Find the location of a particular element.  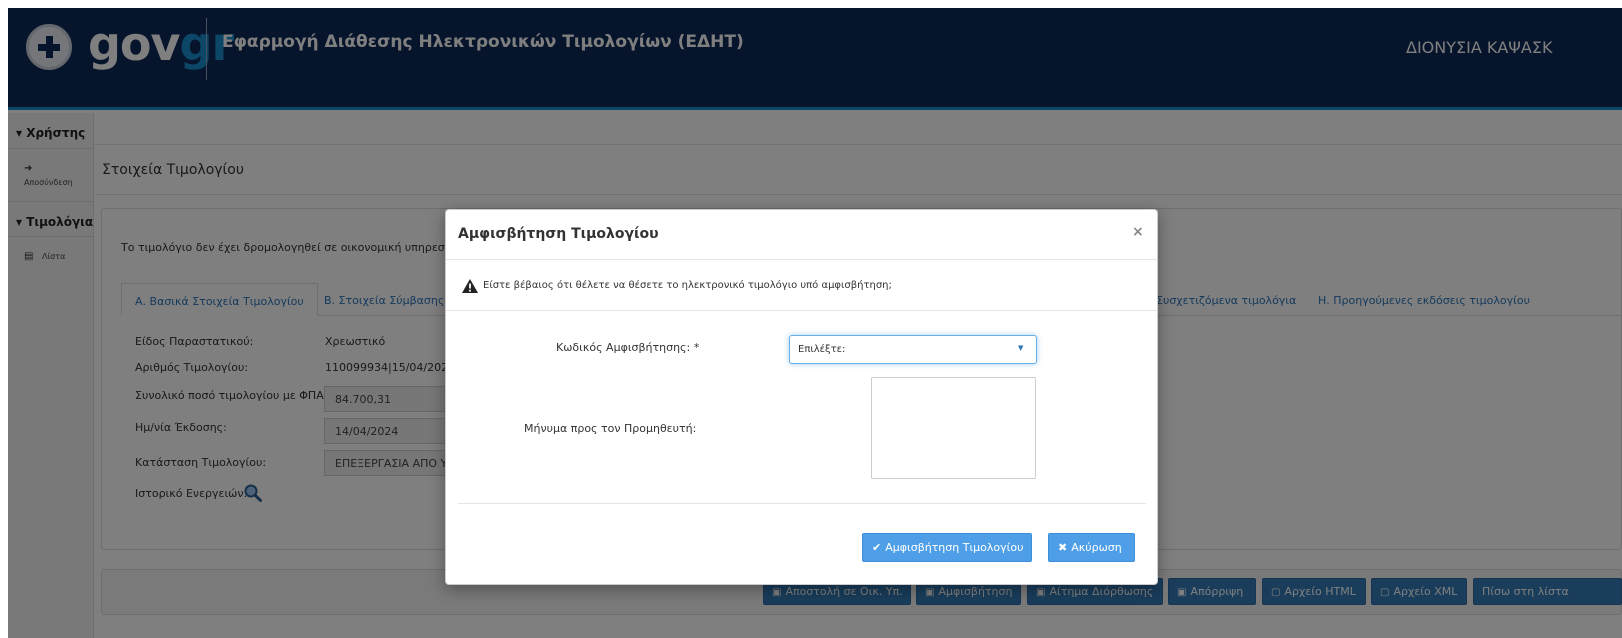

modal-warning-divider is located at coordinates (801, 310).